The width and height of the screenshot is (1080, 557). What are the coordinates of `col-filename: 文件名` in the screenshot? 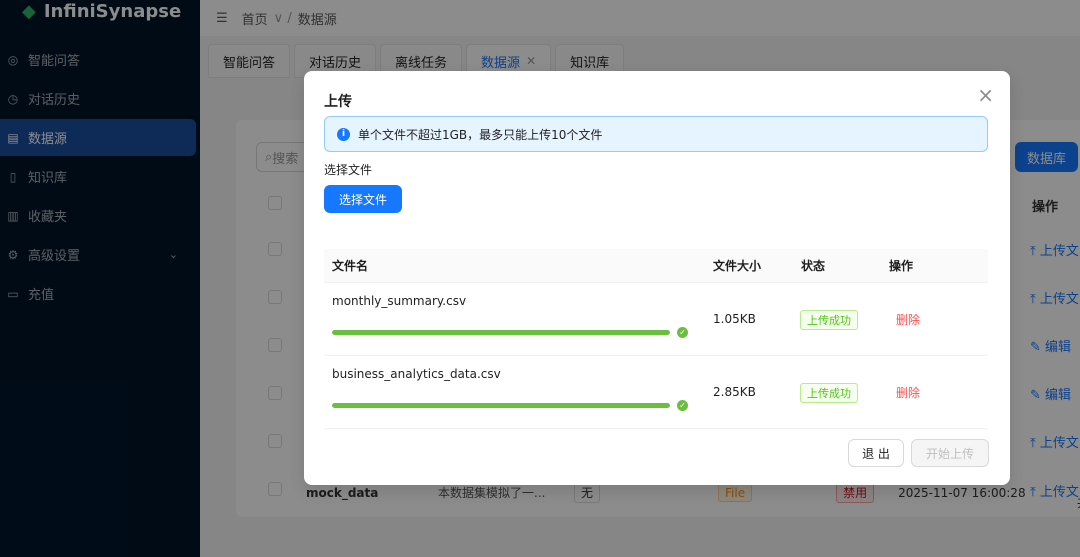 It's located at (350, 266).